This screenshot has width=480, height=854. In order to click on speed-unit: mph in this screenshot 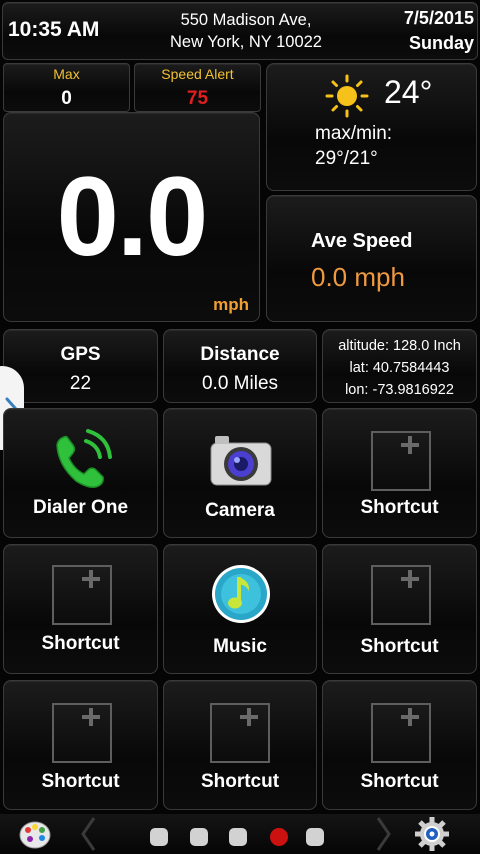, I will do `click(231, 304)`.